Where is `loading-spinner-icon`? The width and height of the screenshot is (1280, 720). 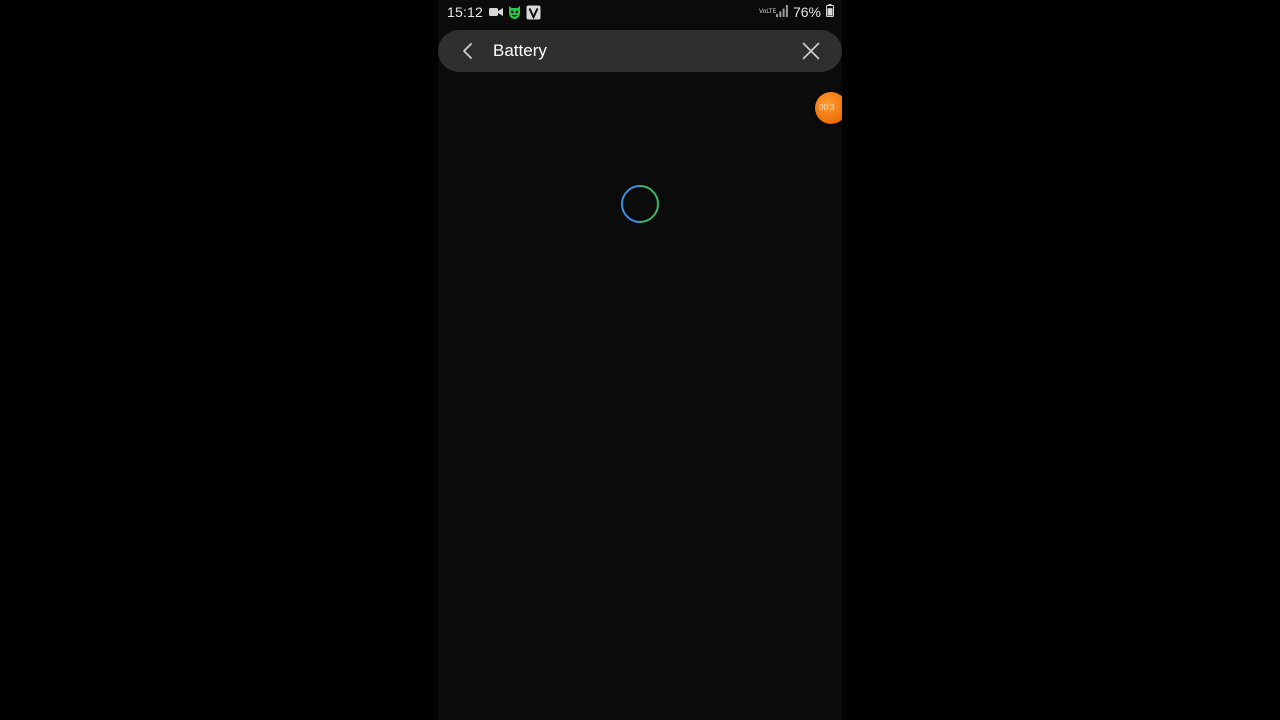 loading-spinner-icon is located at coordinates (640, 204).